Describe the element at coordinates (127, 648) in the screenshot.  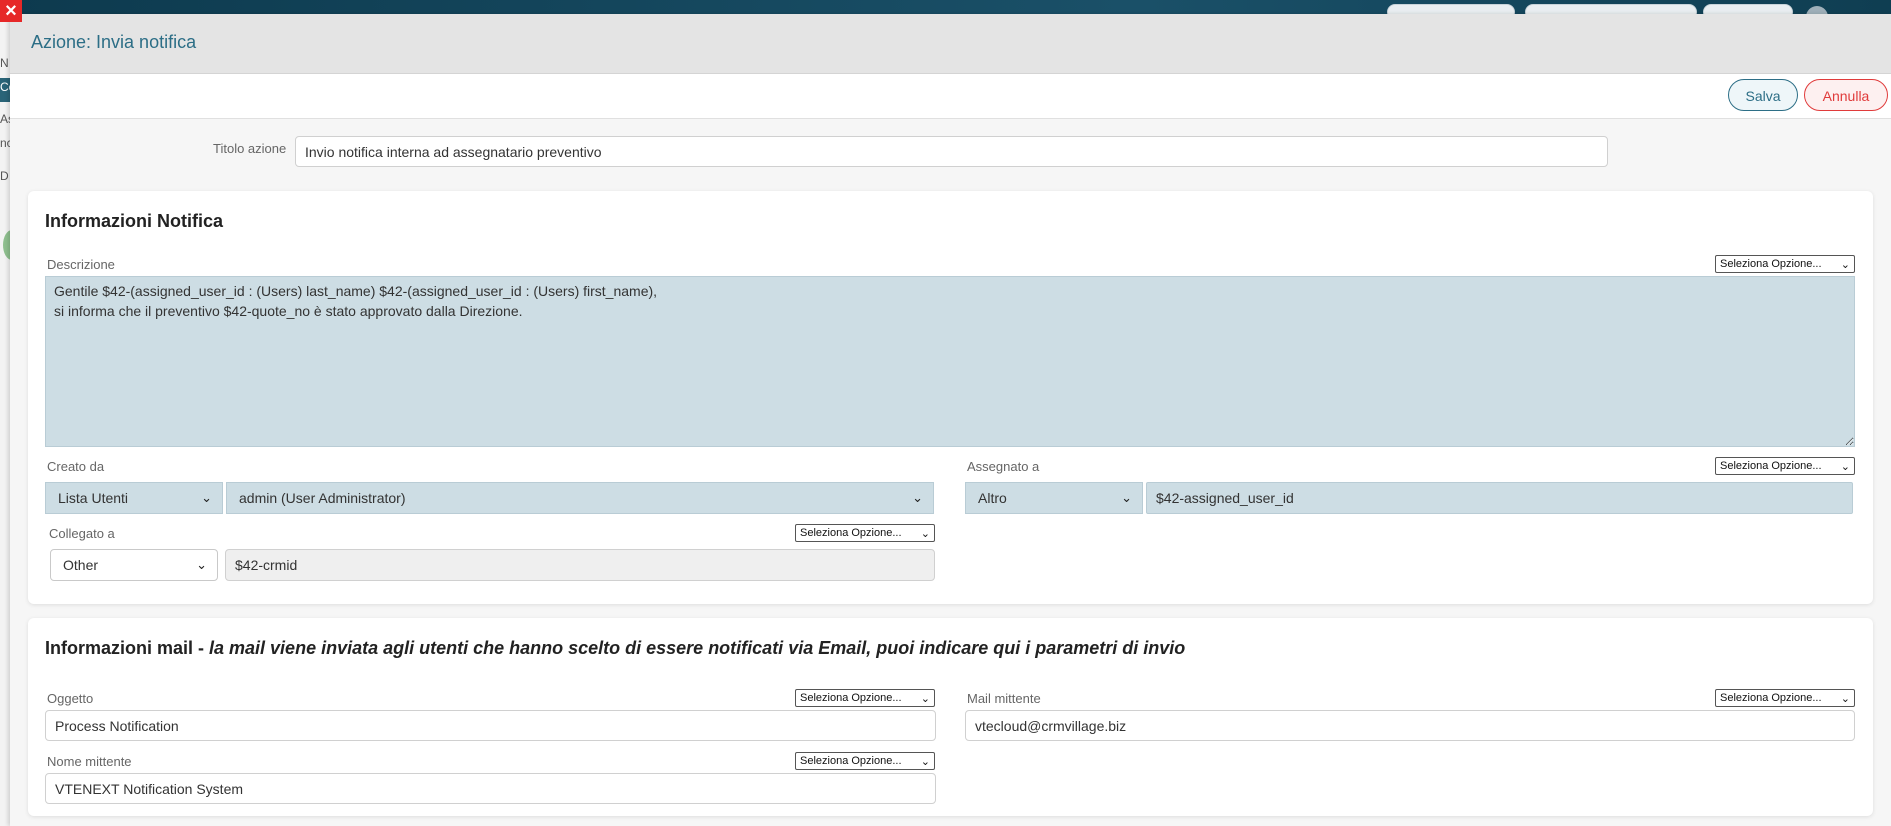
I see `mail-section-title-text: Informazioni mail -` at that location.